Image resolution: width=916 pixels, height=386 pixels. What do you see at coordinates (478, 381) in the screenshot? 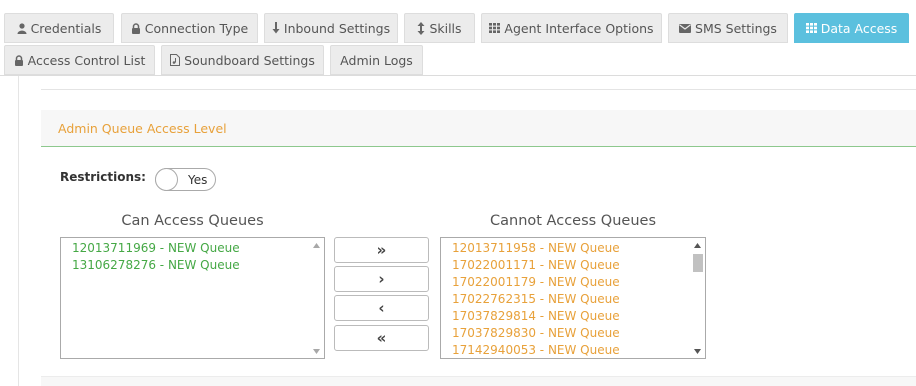
I see `next-section-header` at bounding box center [478, 381].